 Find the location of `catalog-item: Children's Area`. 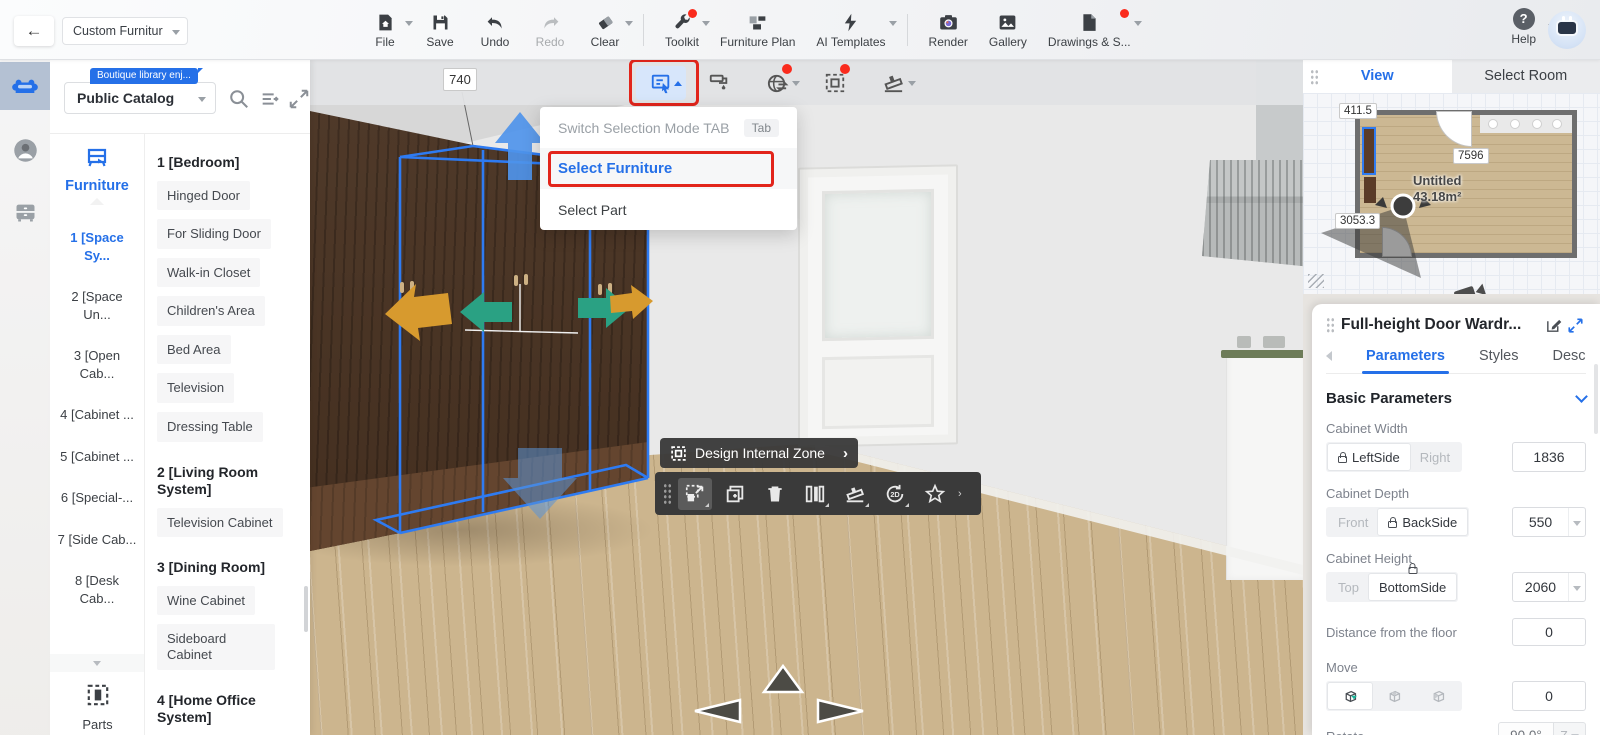

catalog-item: Children's Area is located at coordinates (211, 311).